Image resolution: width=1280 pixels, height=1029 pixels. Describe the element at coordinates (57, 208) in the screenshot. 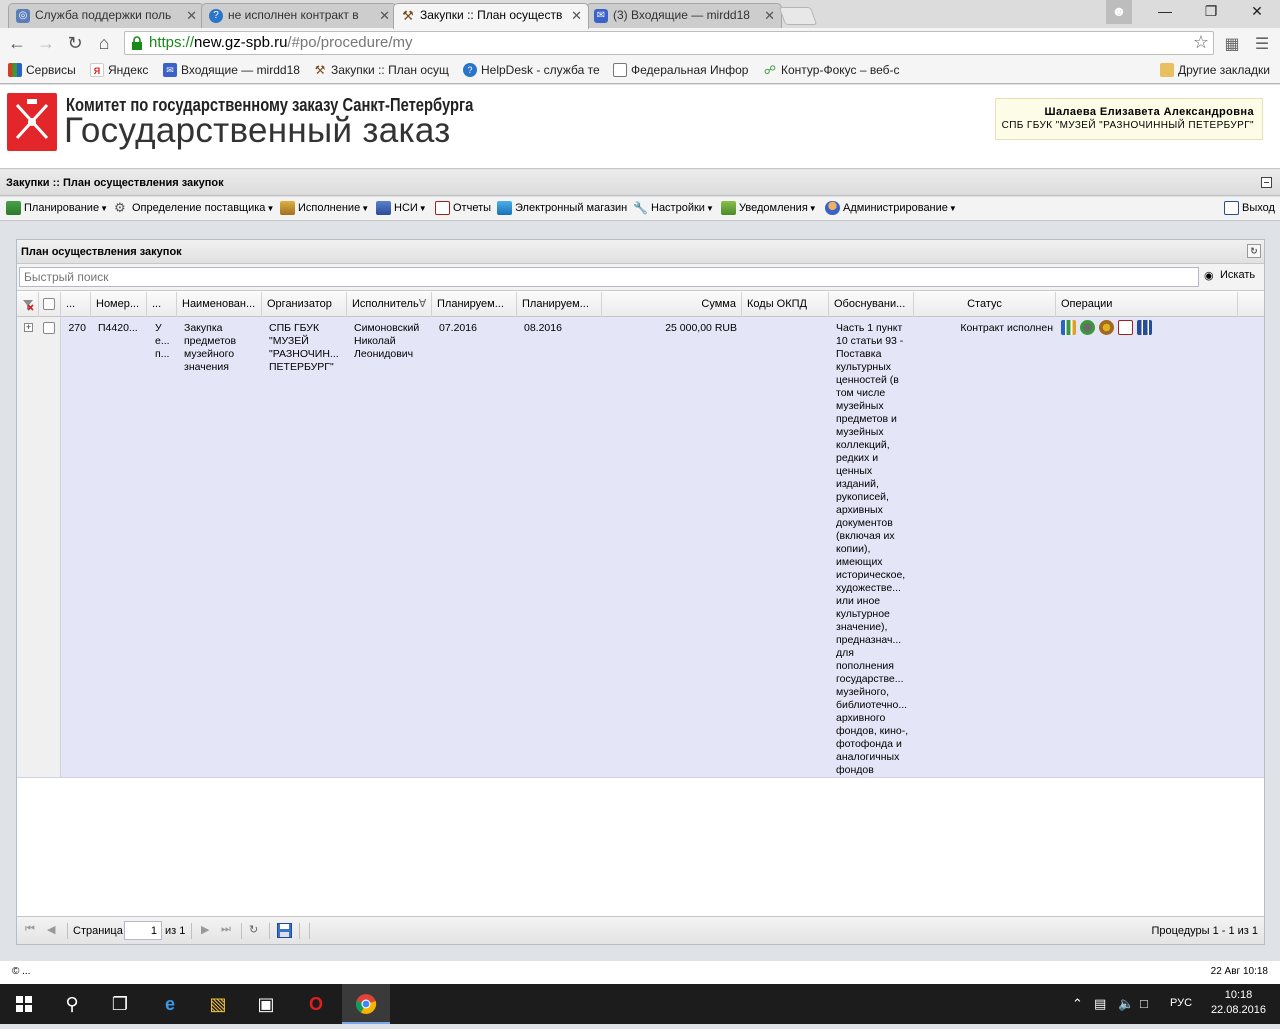

I see `menu-planning: Планирование▼` at that location.